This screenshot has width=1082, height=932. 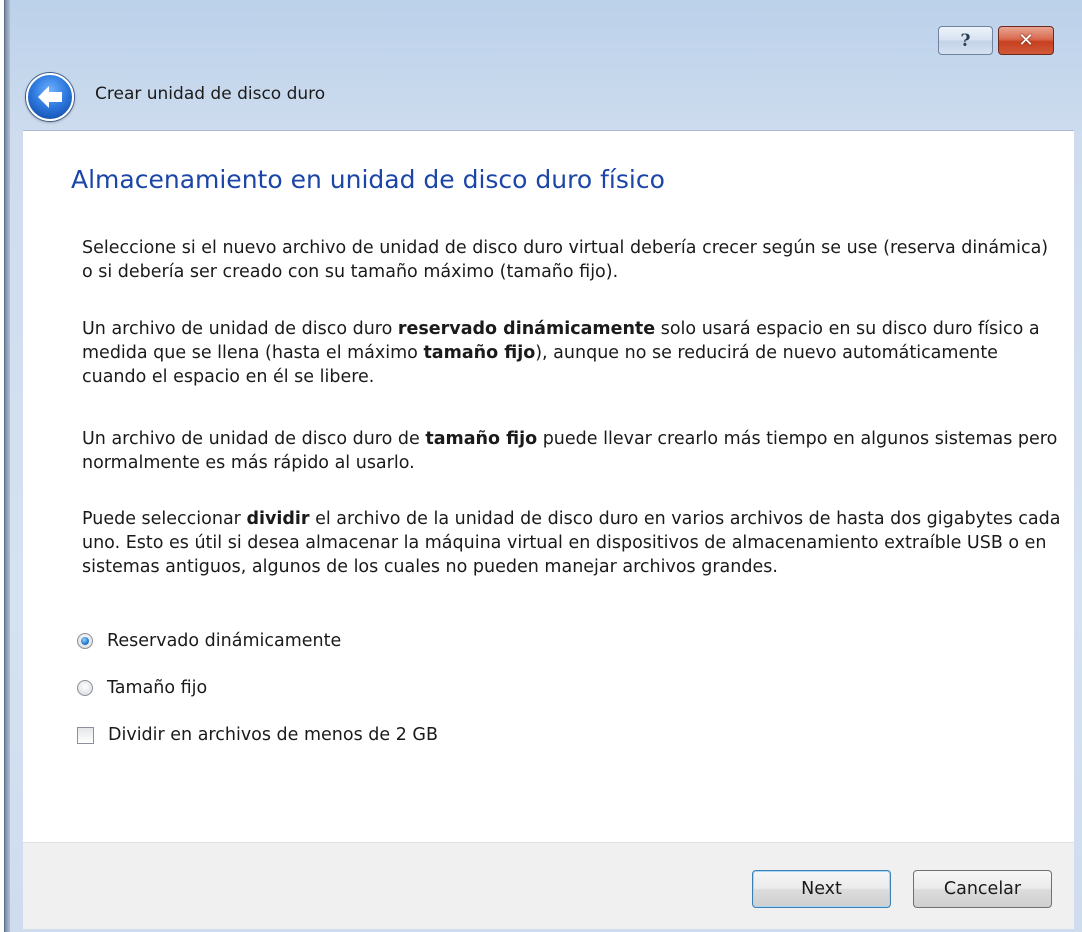 I want to click on dynamic-radio-label: Reservado dinámicamente, so click(x=224, y=641).